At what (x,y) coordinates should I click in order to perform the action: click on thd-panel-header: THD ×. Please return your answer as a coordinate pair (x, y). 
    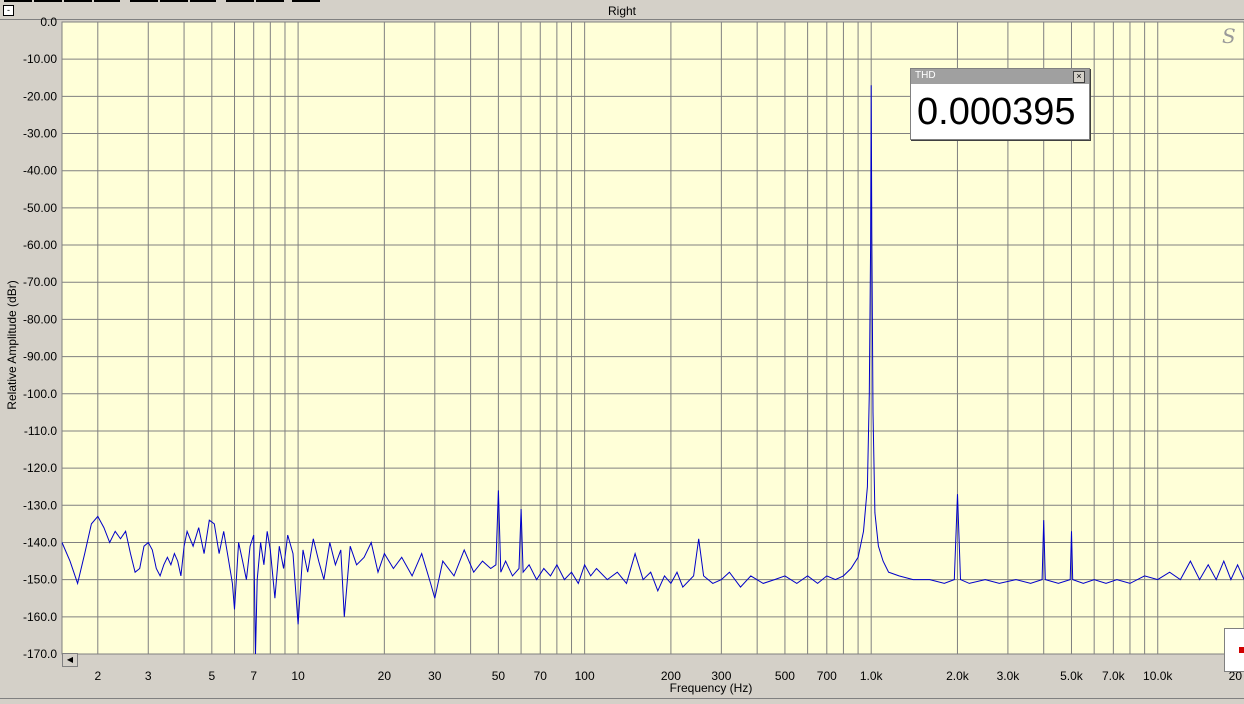
    Looking at the image, I should click on (1000, 76).